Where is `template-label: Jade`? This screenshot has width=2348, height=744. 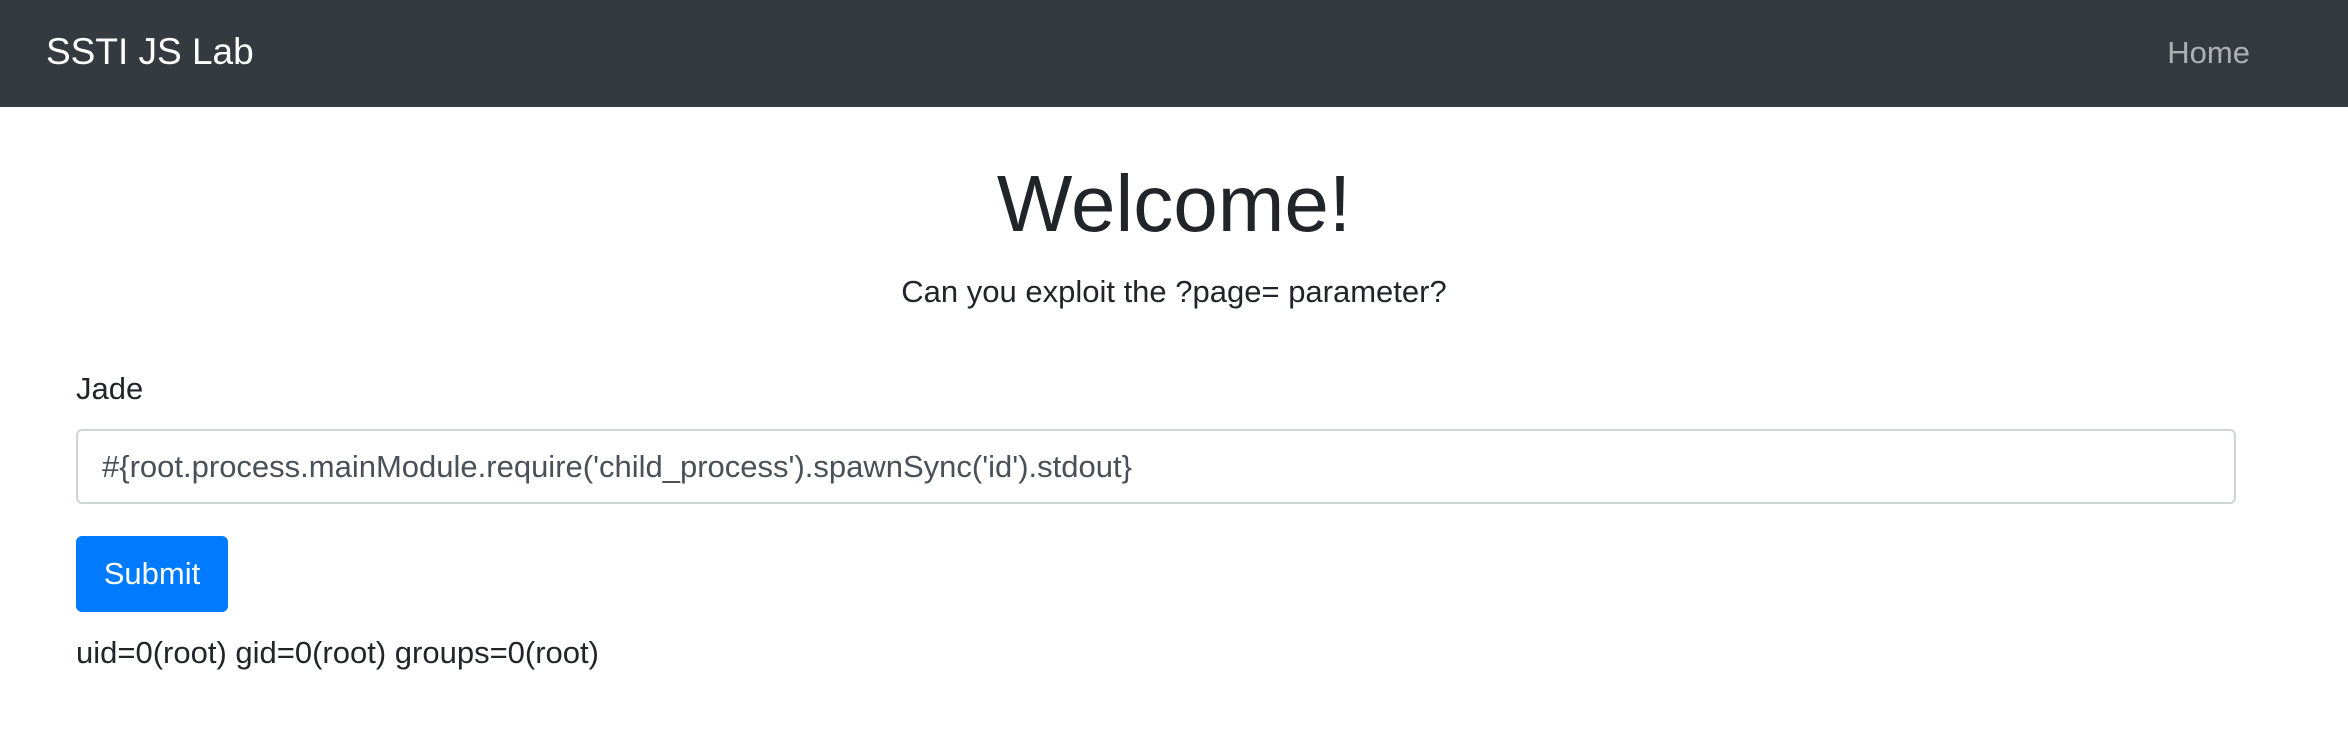 template-label: Jade is located at coordinates (110, 388).